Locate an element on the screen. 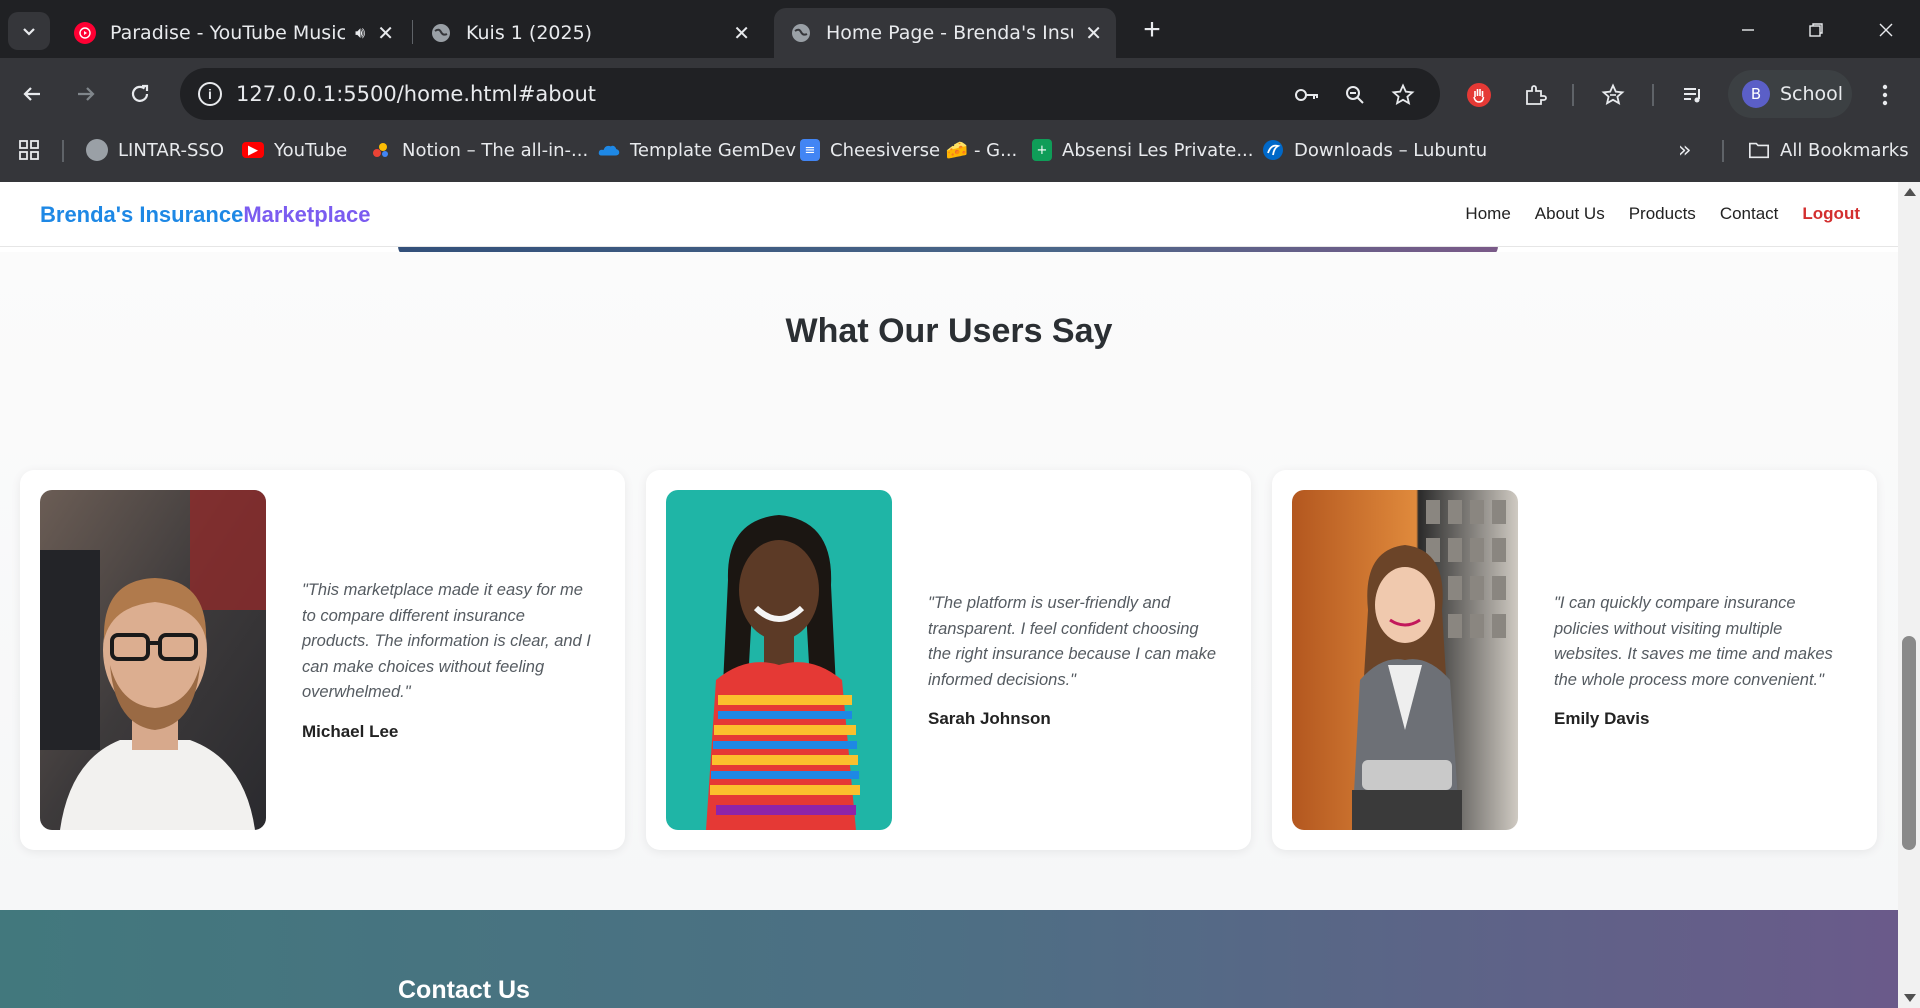  key-icon is located at coordinates (1307, 95).